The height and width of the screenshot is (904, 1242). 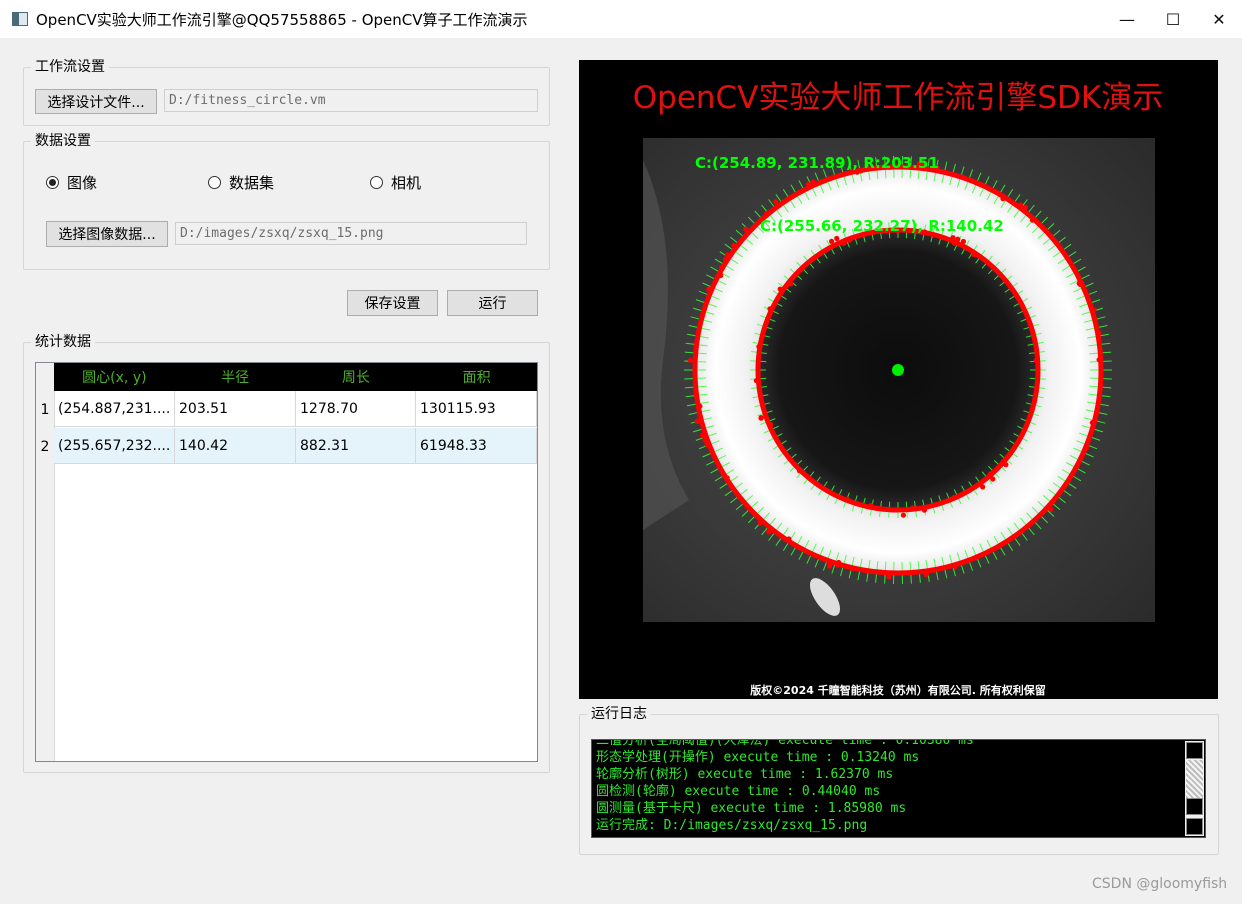 I want to click on viewer-heading: OpenCV实验大师工作流引擎SDK演示, so click(x=898, y=98).